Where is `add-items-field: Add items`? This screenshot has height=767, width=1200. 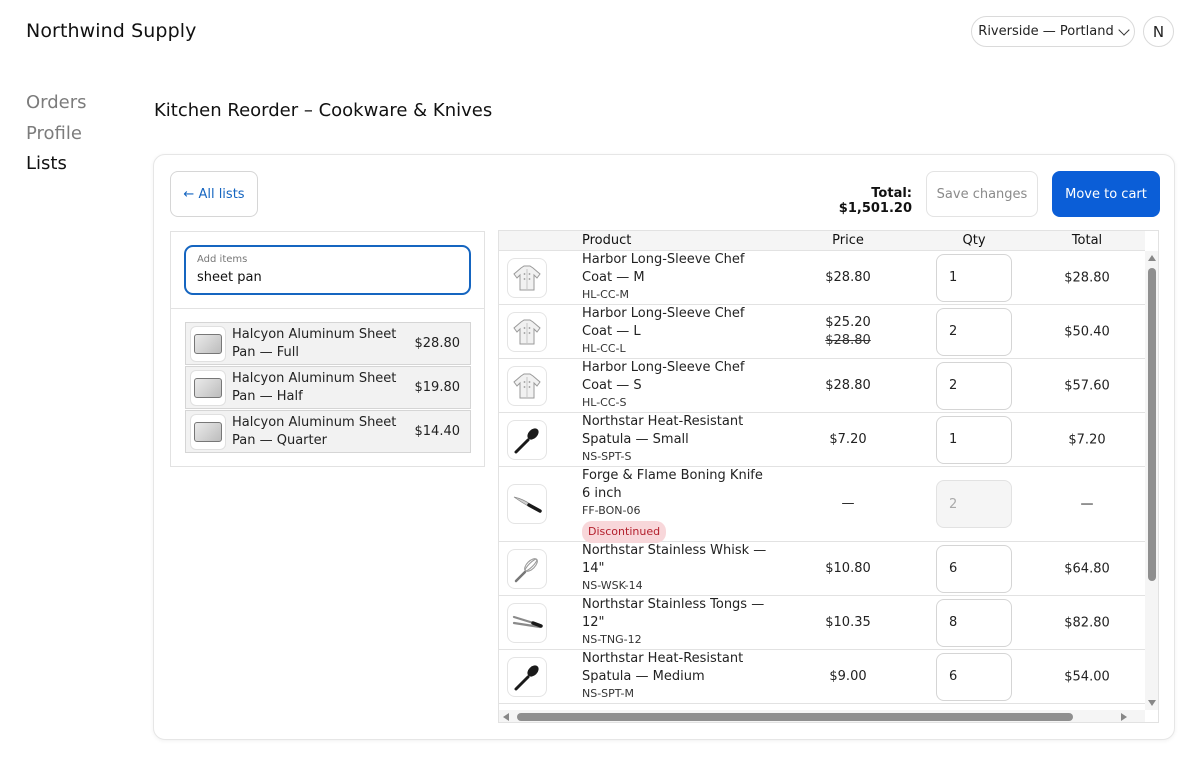
add-items-field: Add items is located at coordinates (327, 270).